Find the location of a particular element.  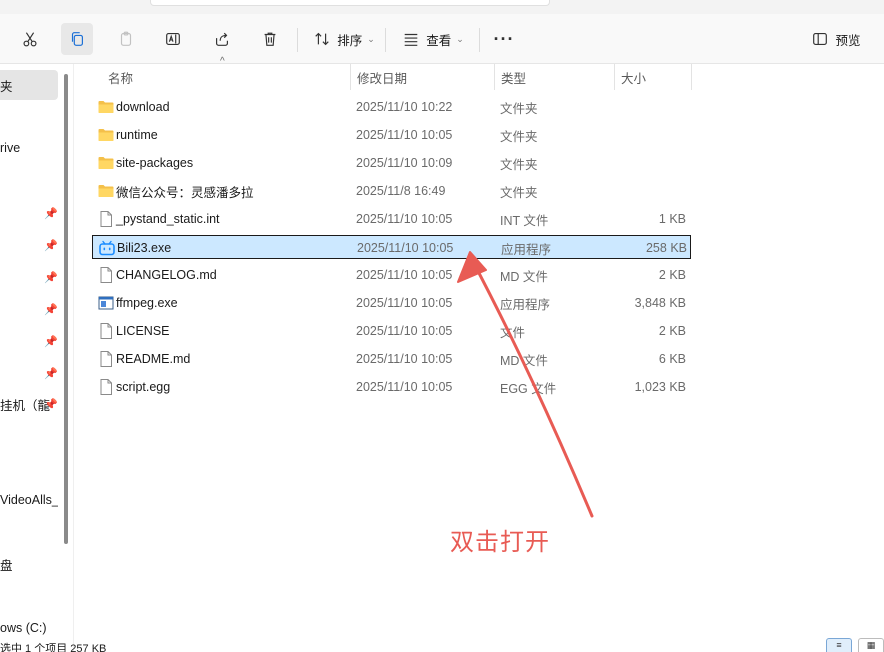

column-header-label: 名称 is located at coordinates (121, 78).